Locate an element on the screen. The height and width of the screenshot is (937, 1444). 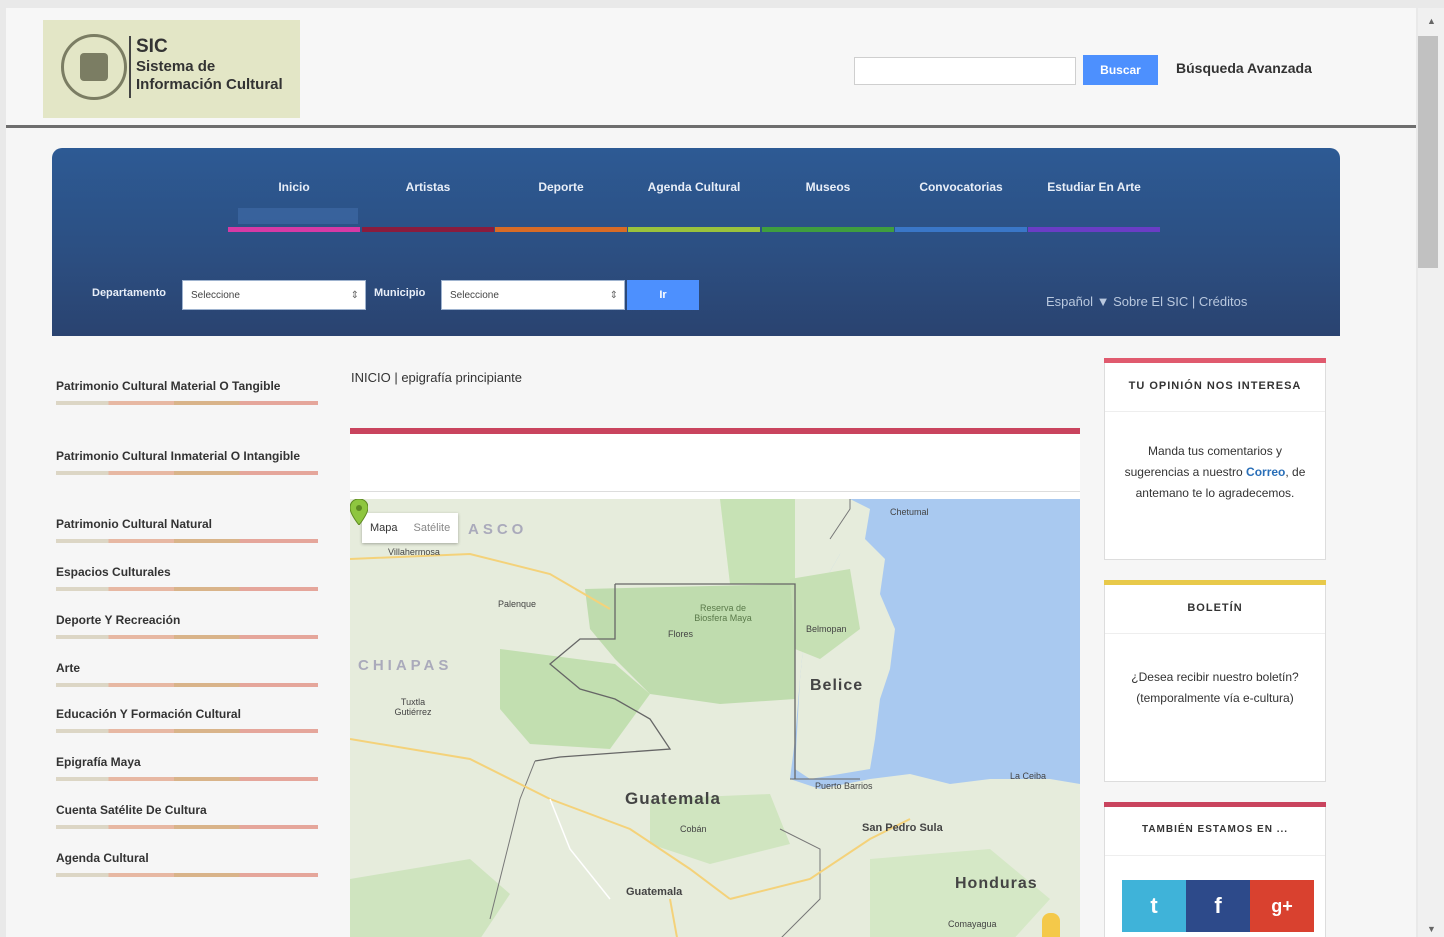
sidebar-item: Educación Y Formación Cultural is located at coordinates (189, 718).